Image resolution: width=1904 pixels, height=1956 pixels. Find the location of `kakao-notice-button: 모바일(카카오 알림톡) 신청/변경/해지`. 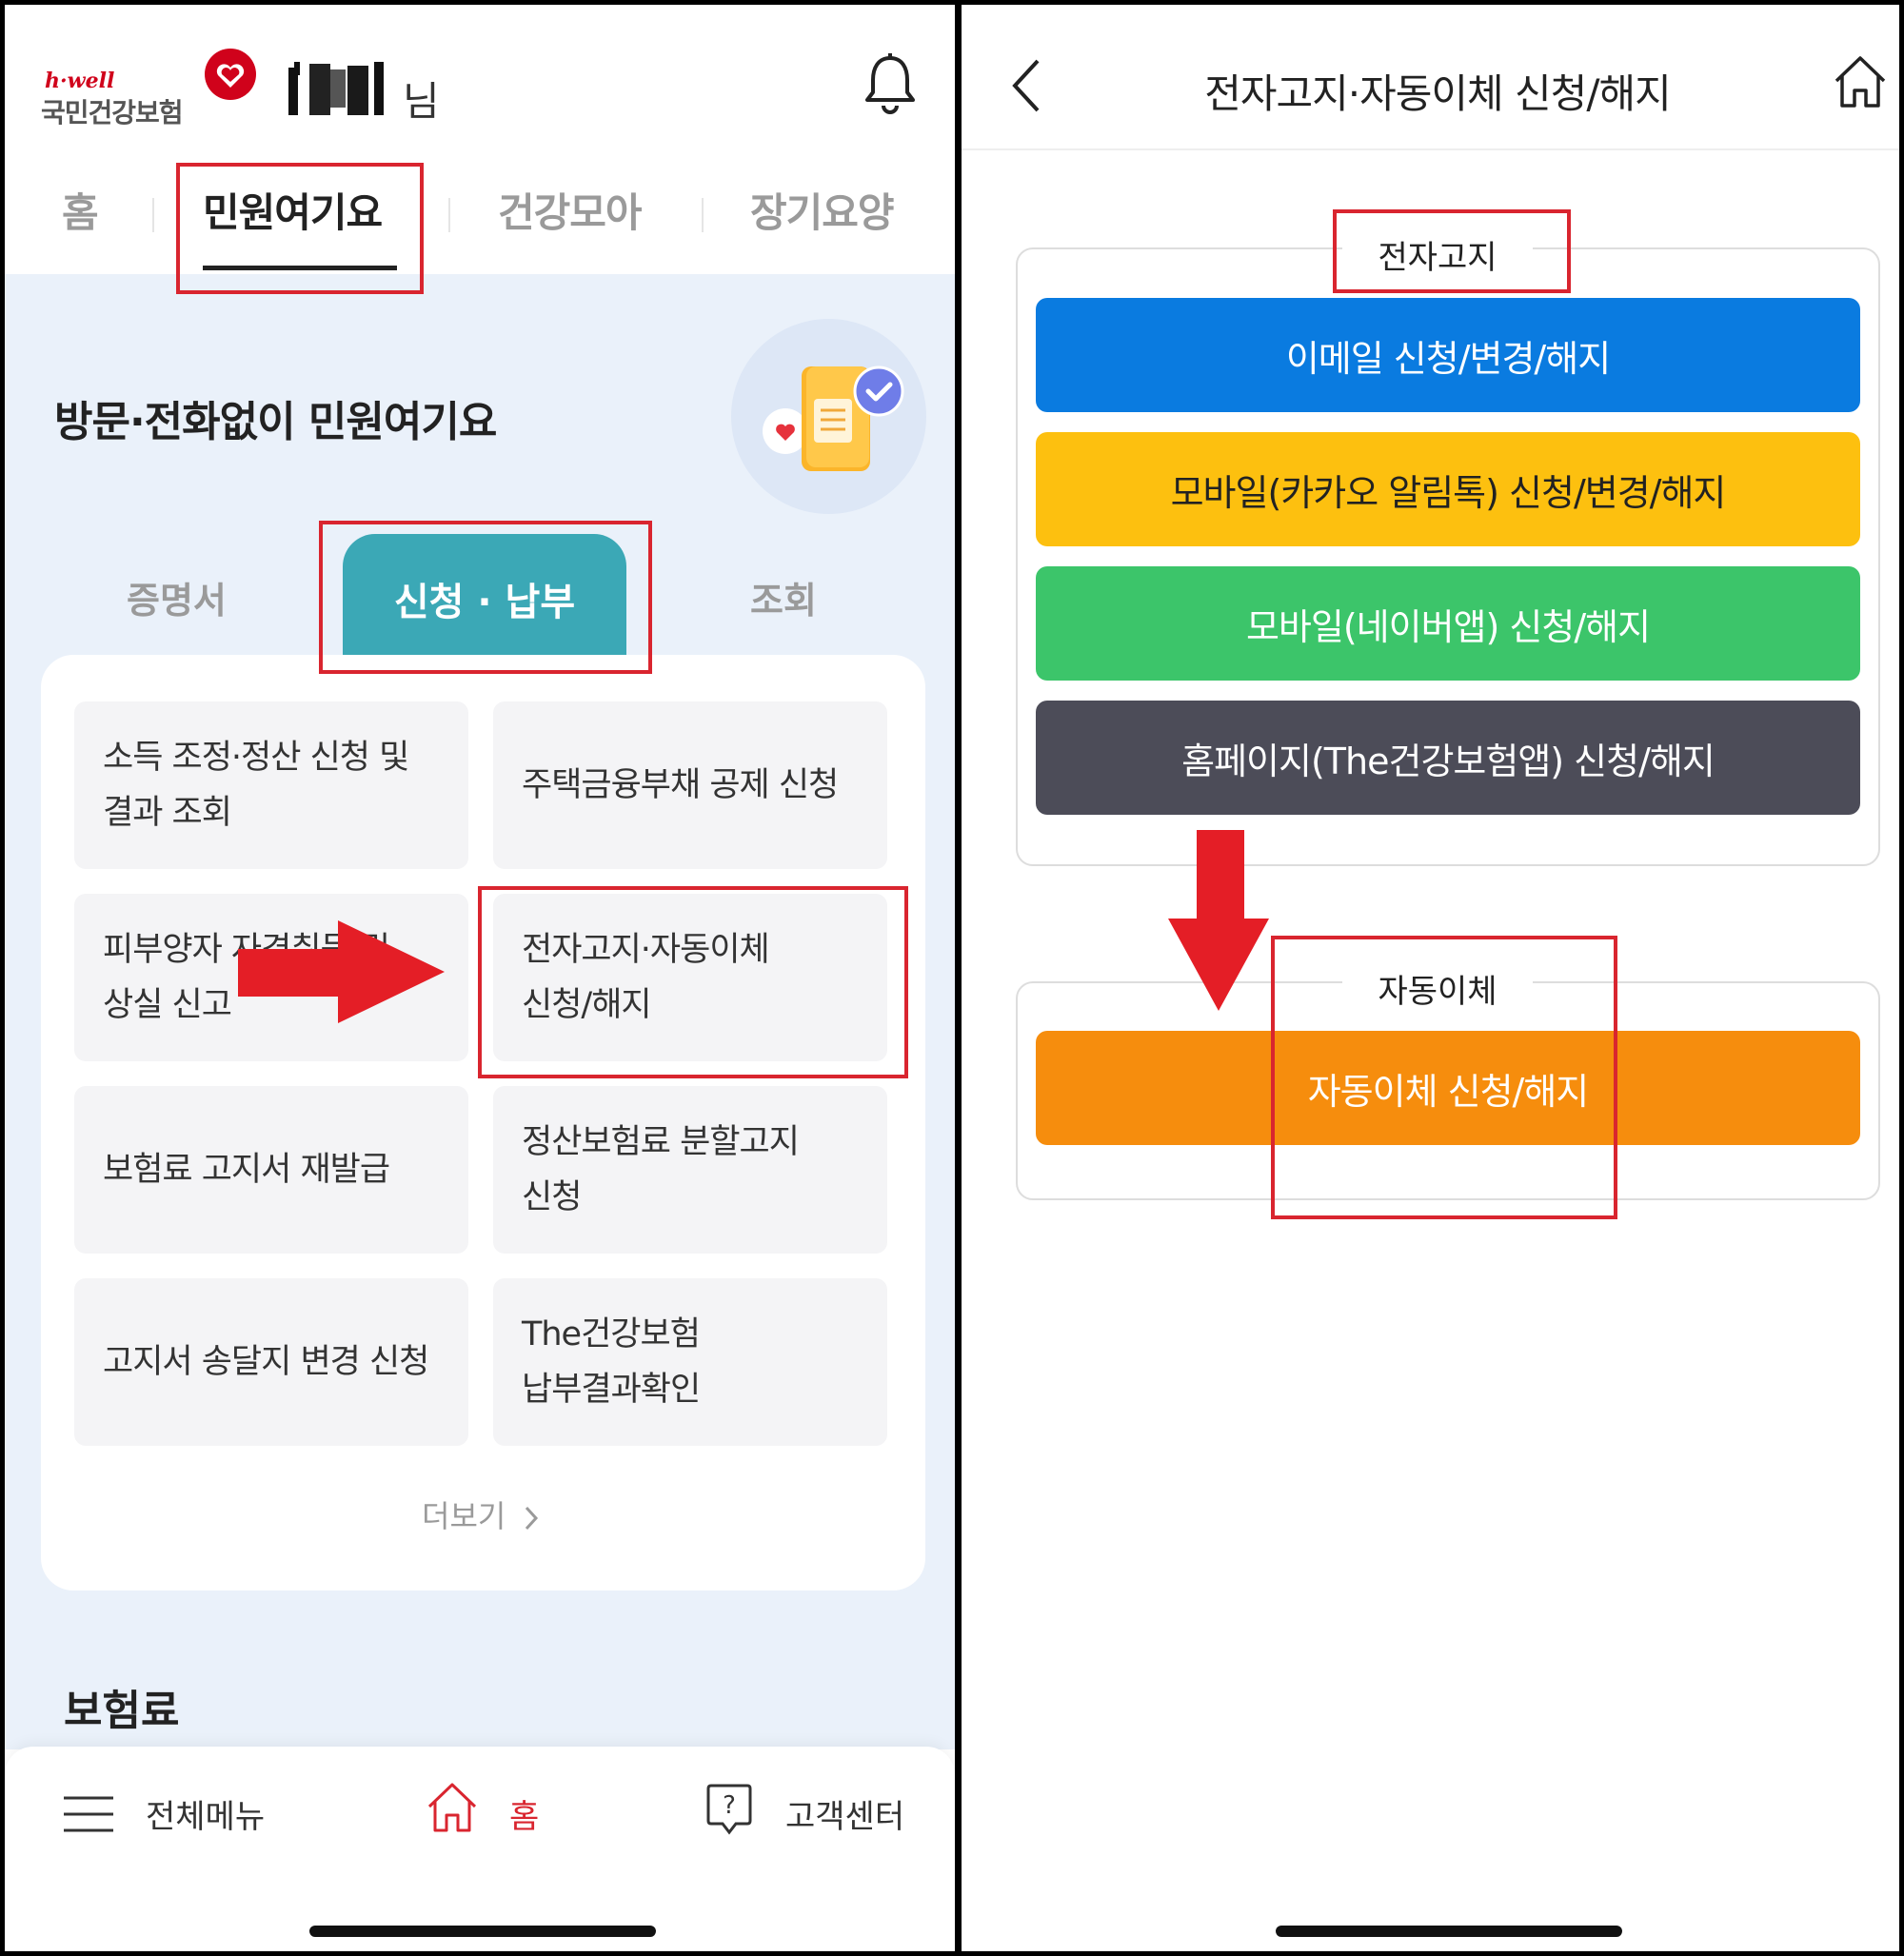

kakao-notice-button: 모바일(카카오 알림톡) 신청/변경/해지 is located at coordinates (1448, 489).